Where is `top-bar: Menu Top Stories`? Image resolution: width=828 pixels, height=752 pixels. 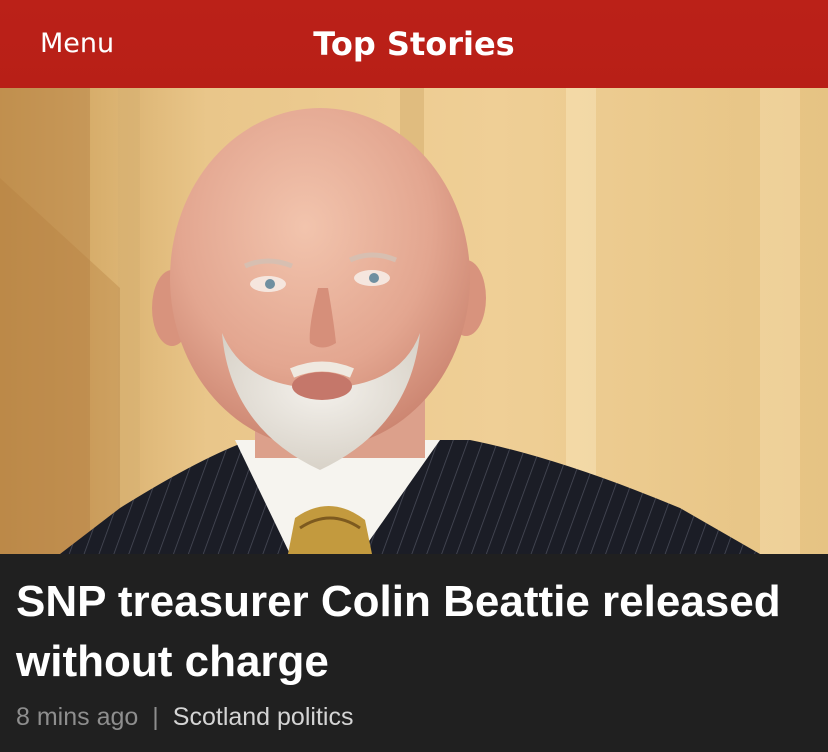 top-bar: Menu Top Stories is located at coordinates (414, 44).